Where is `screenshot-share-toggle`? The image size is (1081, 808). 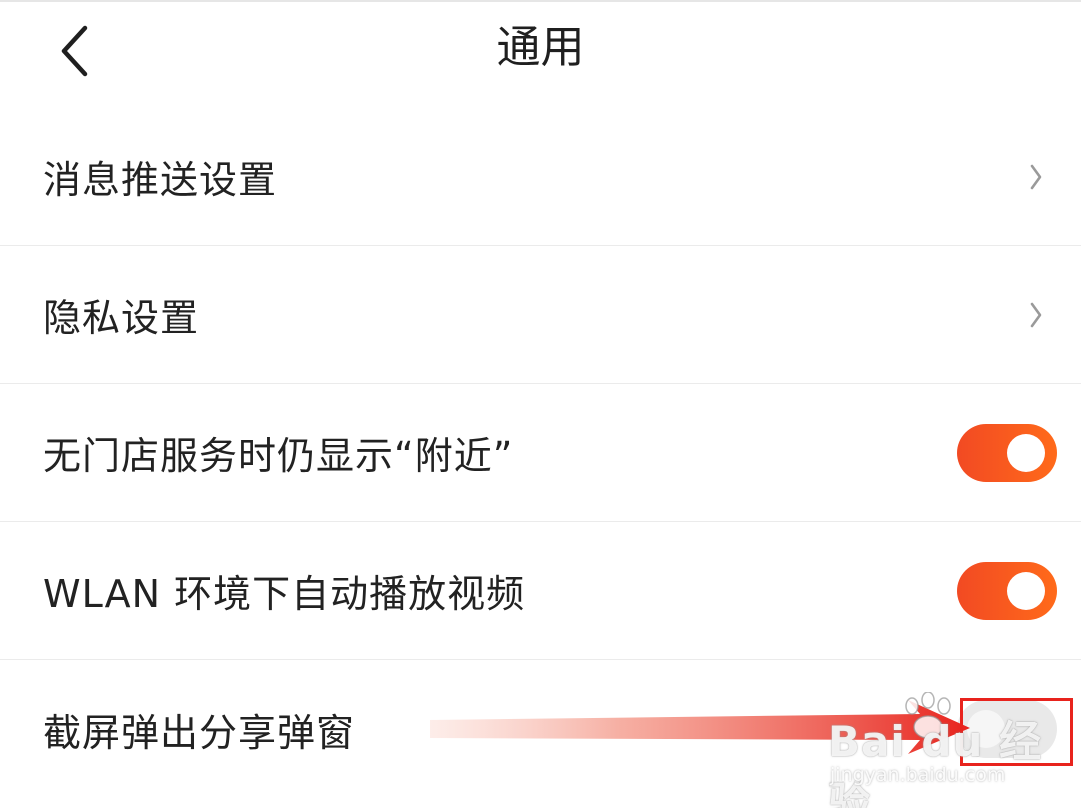
screenshot-share-toggle is located at coordinates (1007, 729).